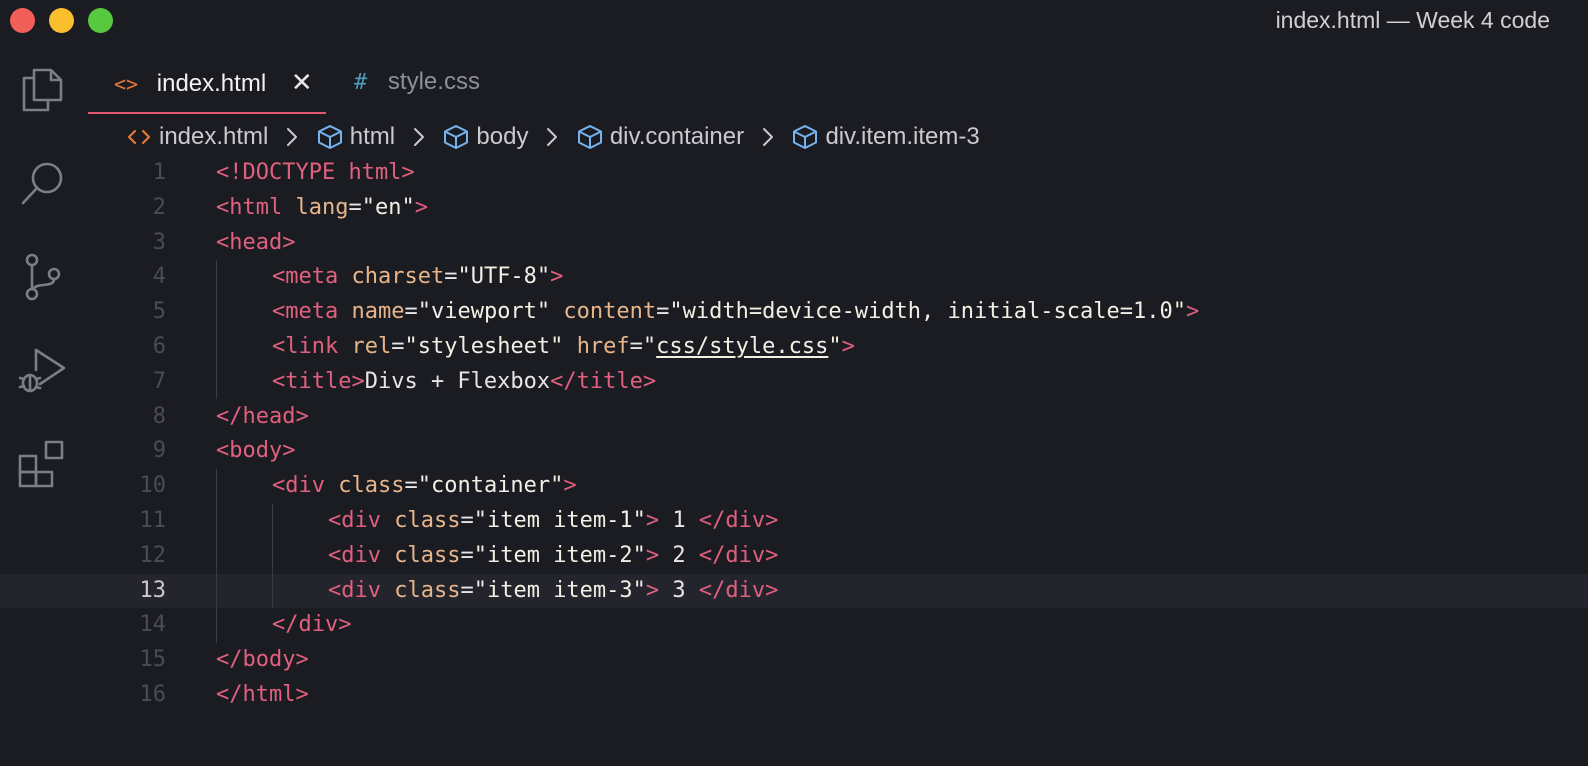 The width and height of the screenshot is (1588, 766). What do you see at coordinates (885, 137) in the screenshot?
I see `breadcrumb-item: div.item.item-3` at bounding box center [885, 137].